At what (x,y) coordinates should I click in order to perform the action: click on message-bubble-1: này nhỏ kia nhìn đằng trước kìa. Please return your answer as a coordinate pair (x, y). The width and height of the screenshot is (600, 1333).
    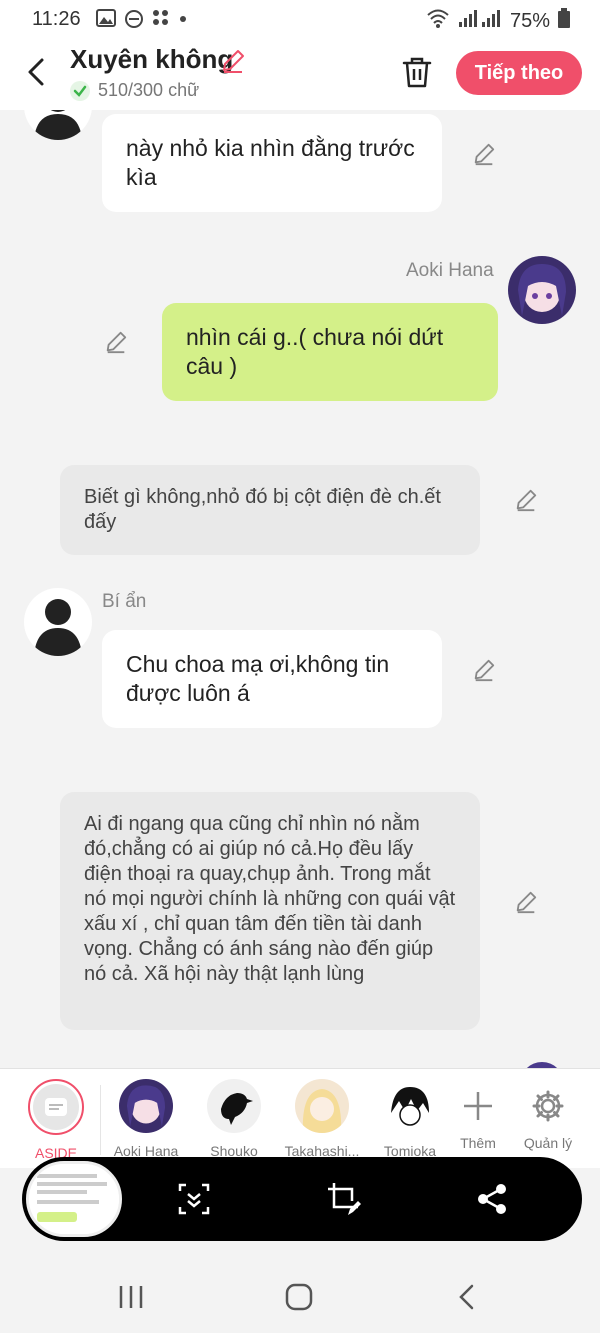
    Looking at the image, I should click on (272, 163).